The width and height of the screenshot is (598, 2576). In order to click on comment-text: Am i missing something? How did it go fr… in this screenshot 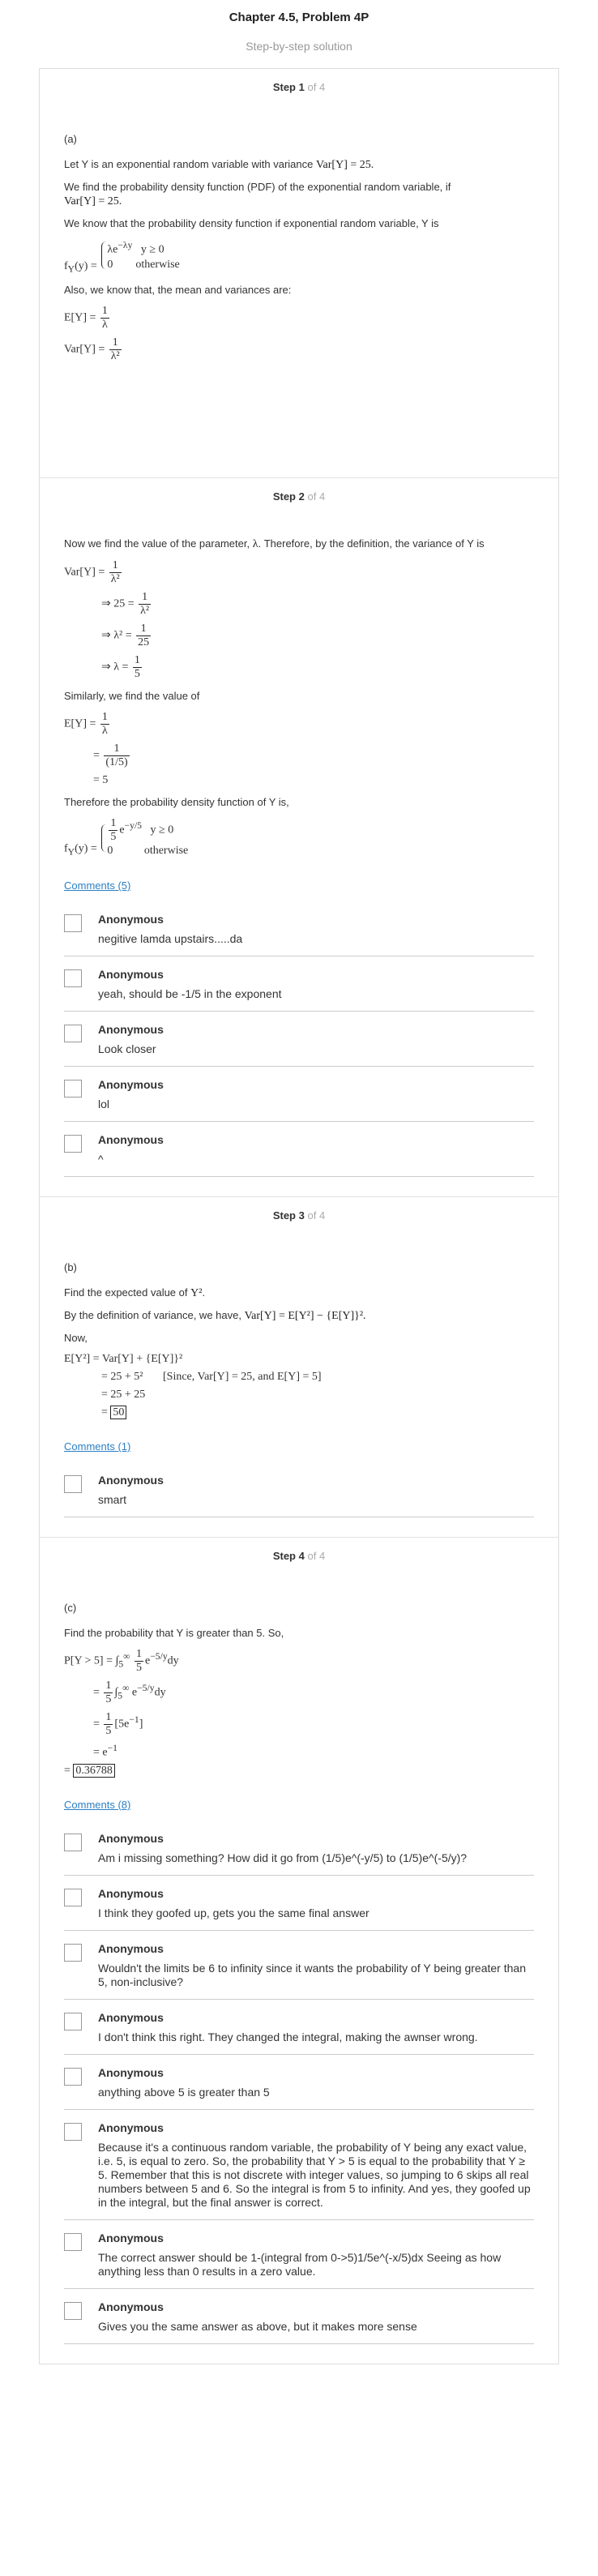, I will do `click(283, 1857)`.